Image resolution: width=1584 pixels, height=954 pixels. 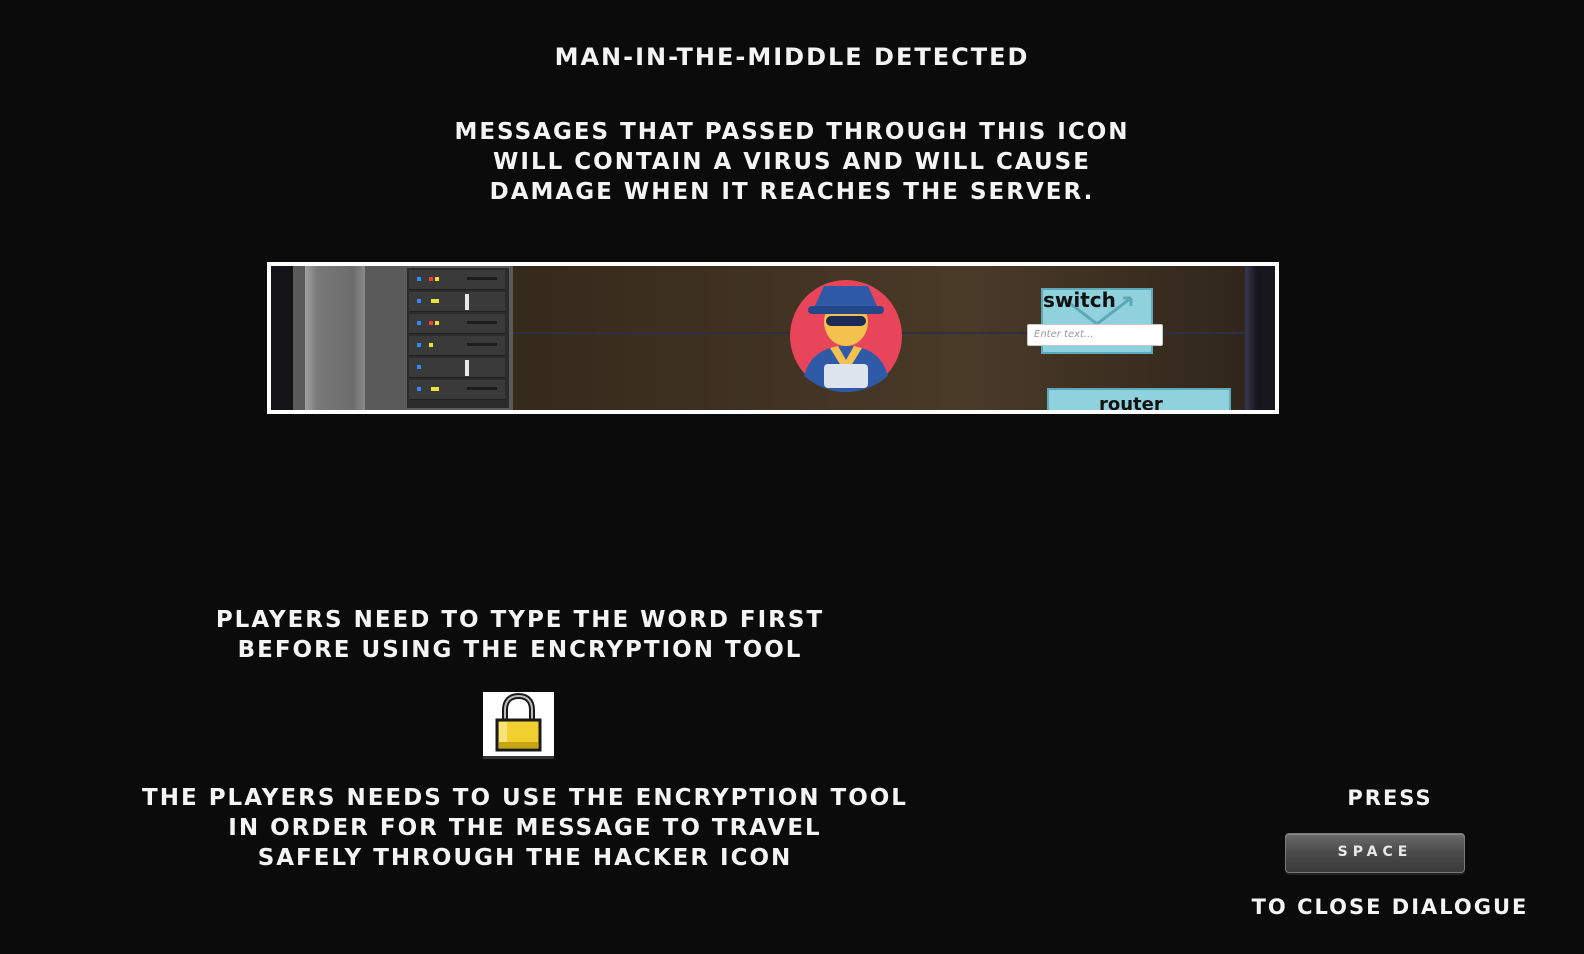 What do you see at coordinates (1131, 404) in the screenshot?
I see `router-label: router` at bounding box center [1131, 404].